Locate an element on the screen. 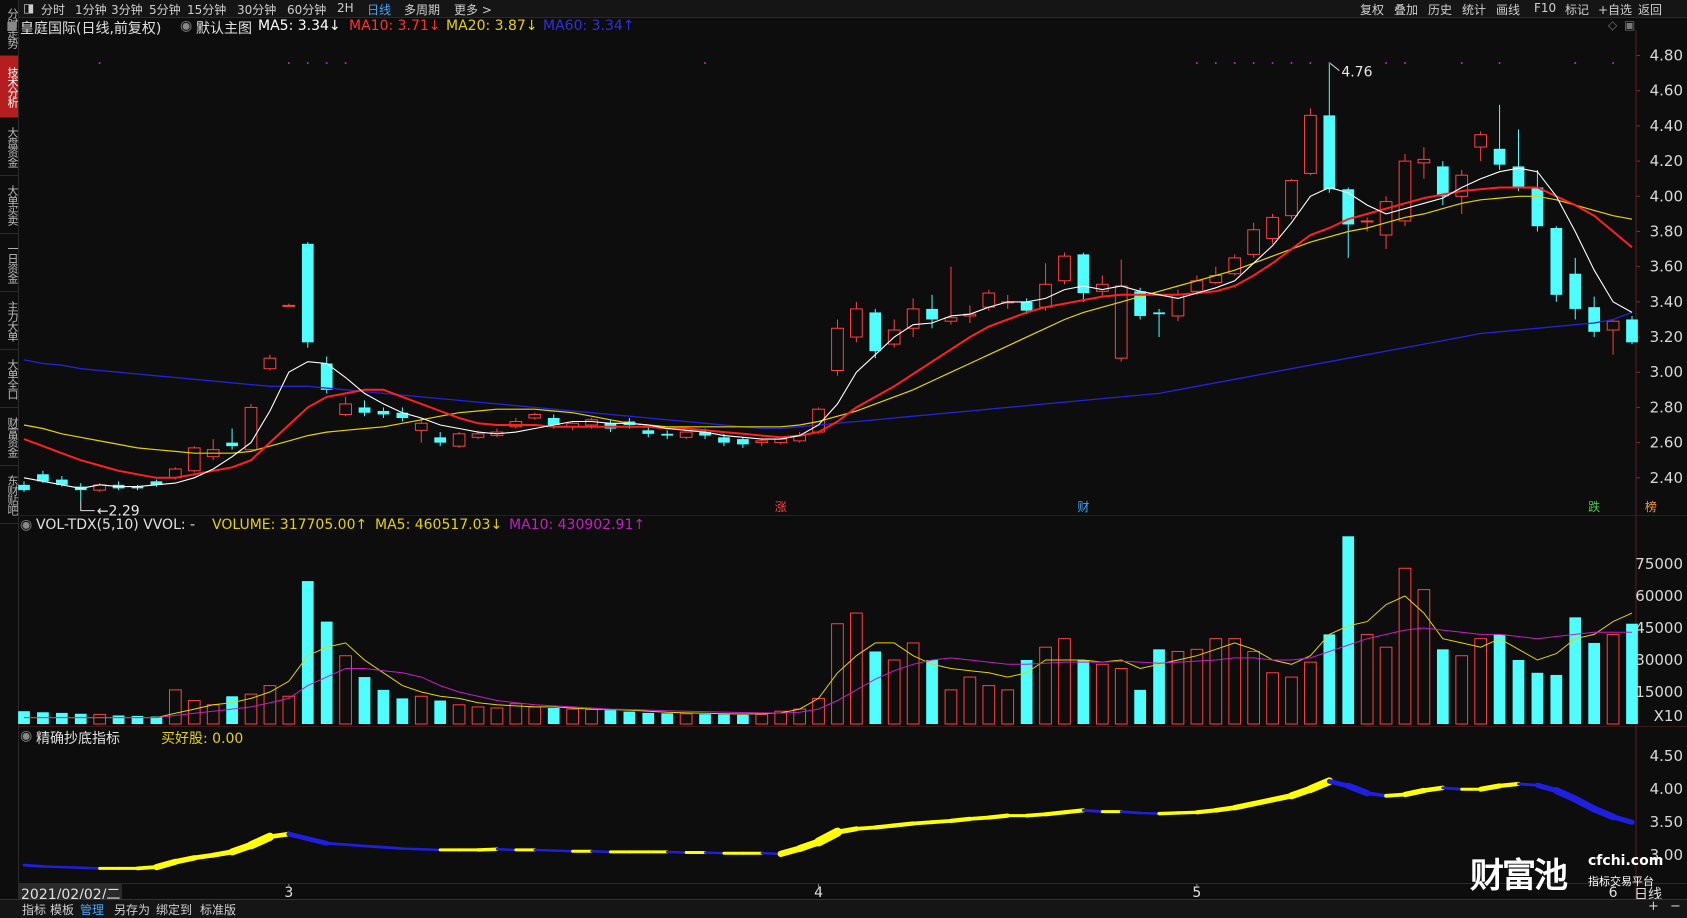 The height and width of the screenshot is (918, 1687). watermark-brand: 财富池 is located at coordinates (1519, 876).